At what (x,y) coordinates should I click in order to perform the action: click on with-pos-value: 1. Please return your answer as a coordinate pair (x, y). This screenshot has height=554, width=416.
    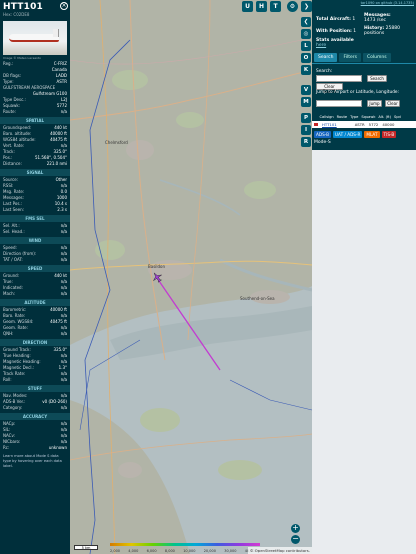
    Looking at the image, I should click on (355, 31).